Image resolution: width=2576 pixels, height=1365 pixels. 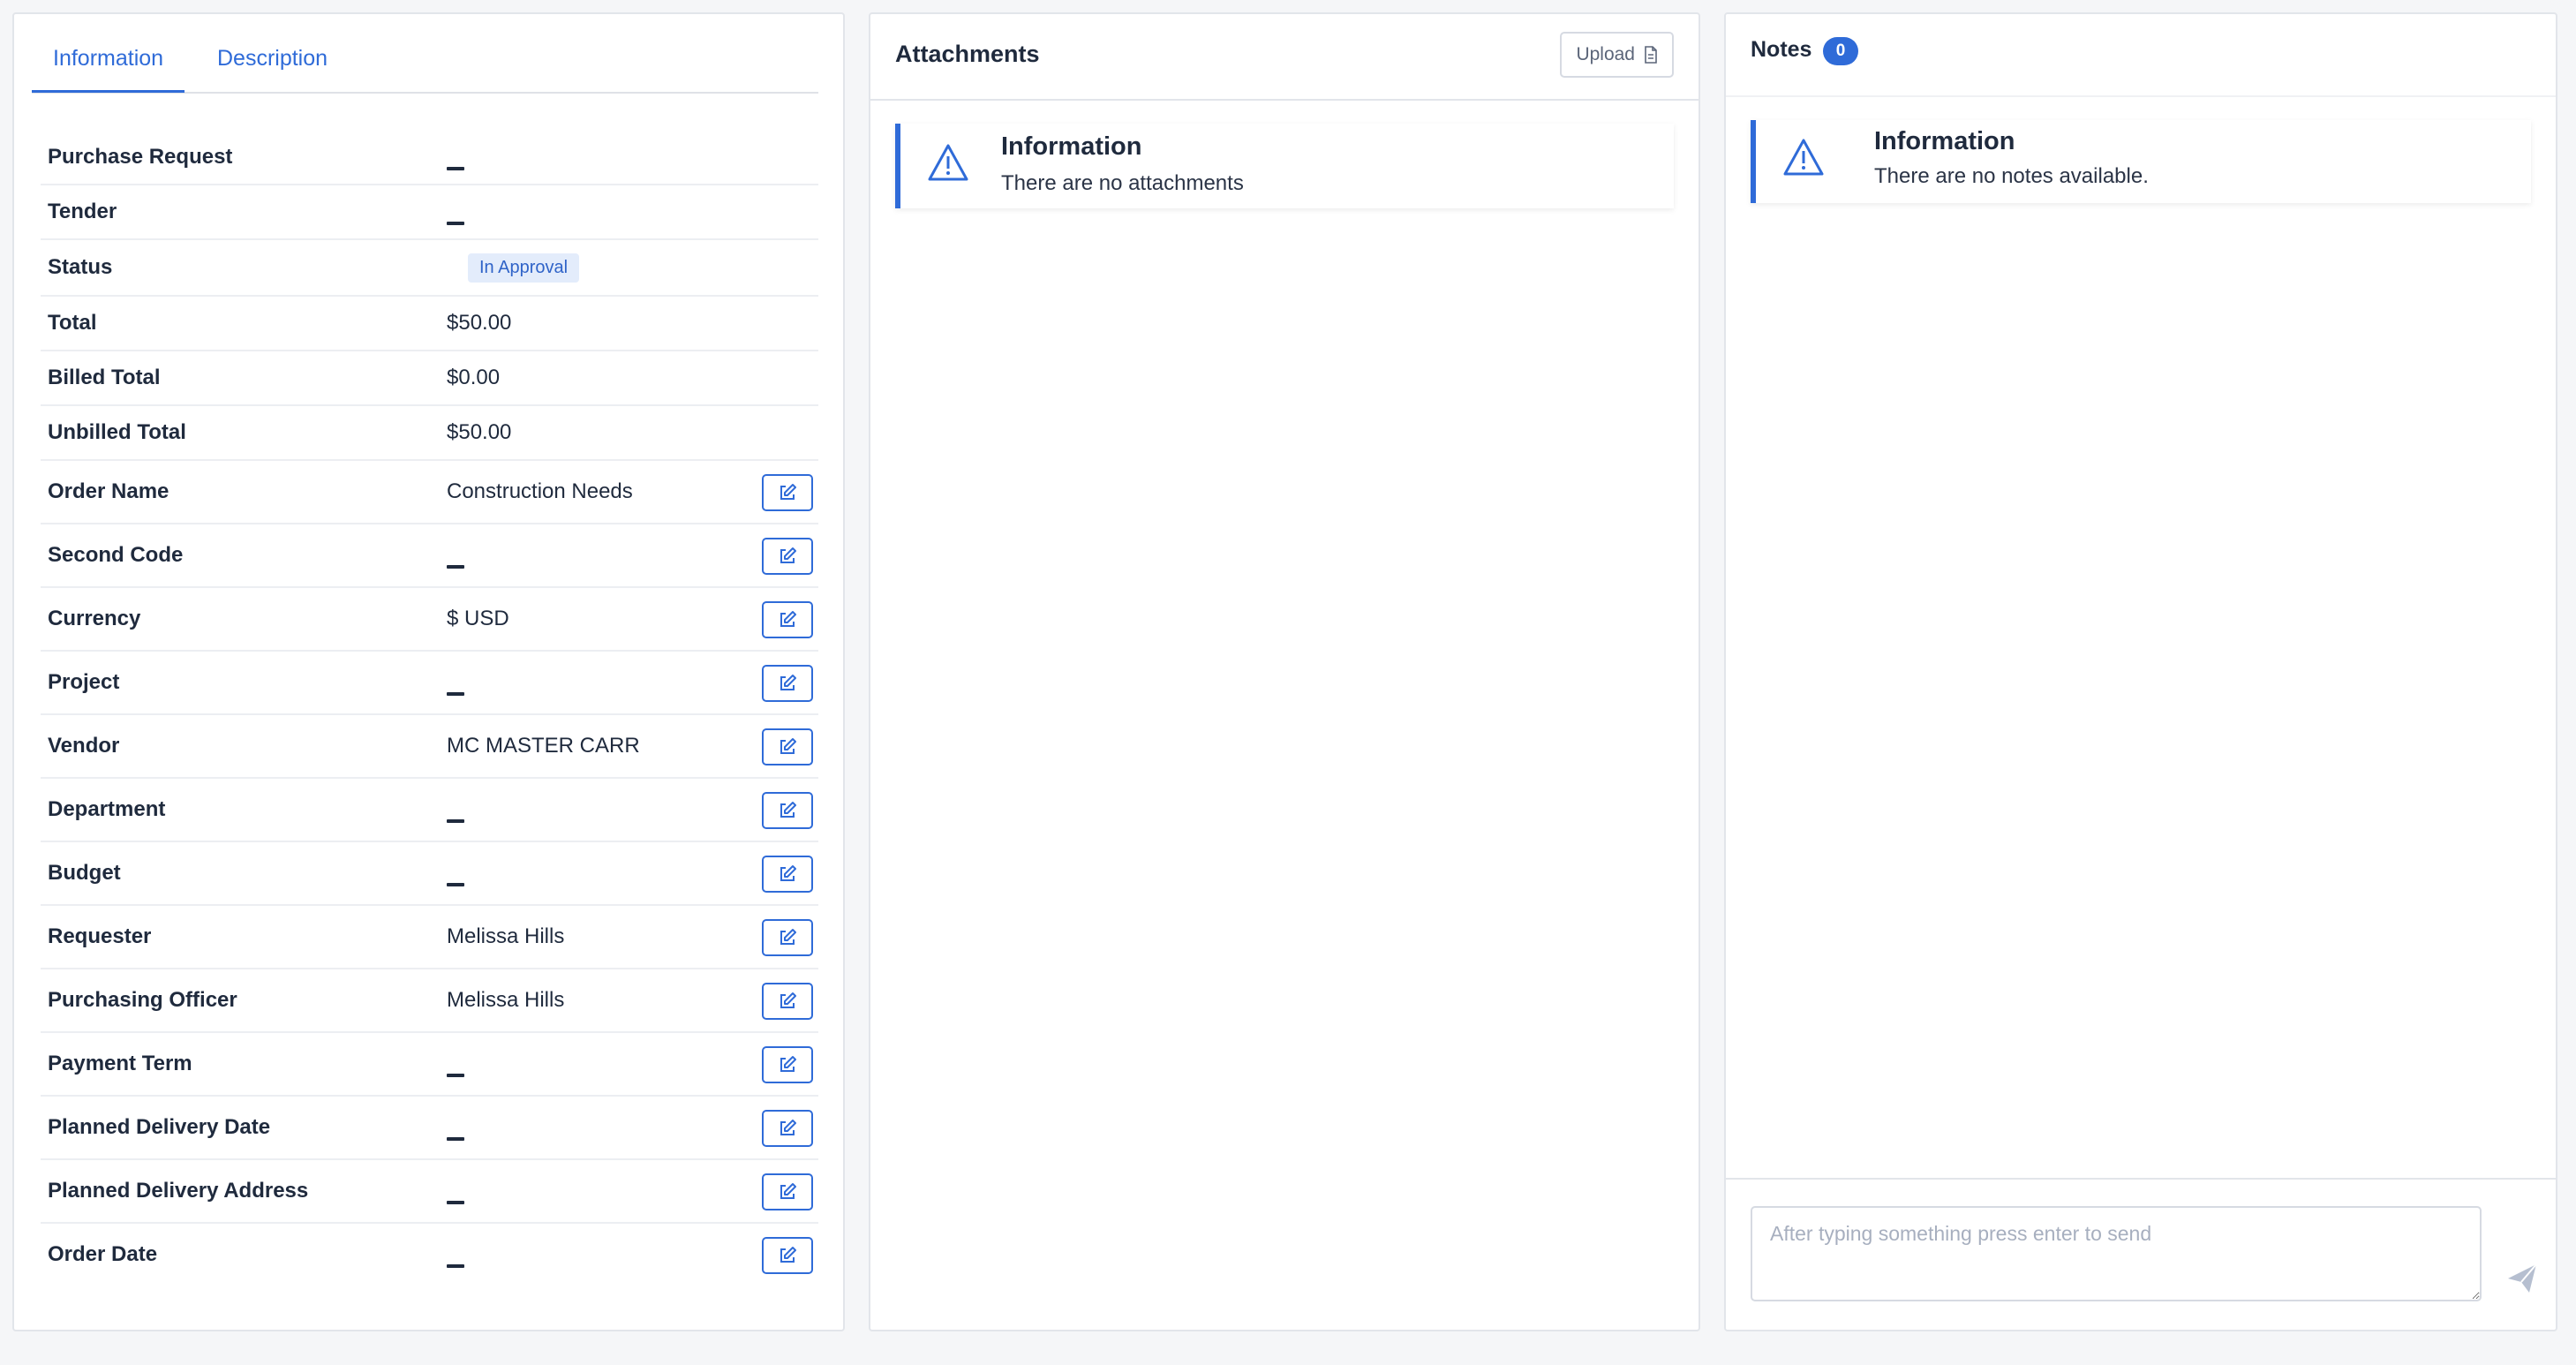 I want to click on field-value: MC MASTER CARR, so click(x=543, y=746).